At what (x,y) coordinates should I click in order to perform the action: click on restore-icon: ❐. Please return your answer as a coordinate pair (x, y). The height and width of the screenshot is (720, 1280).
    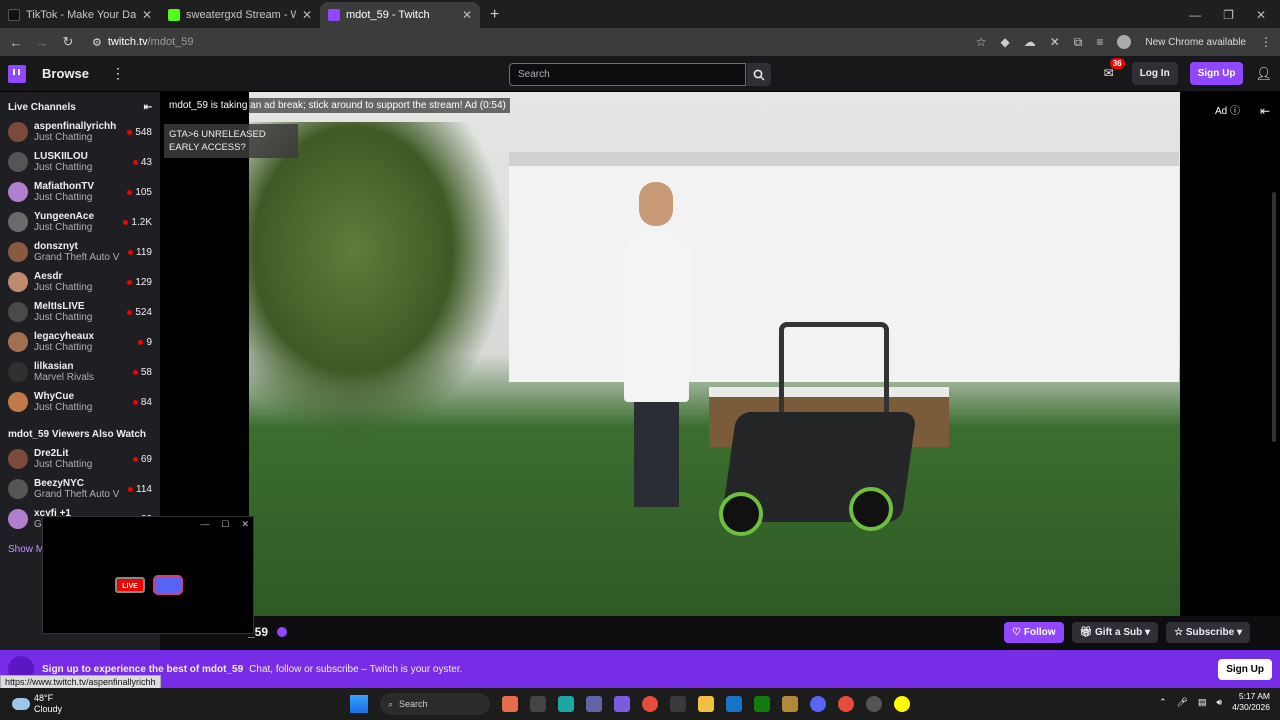
    Looking at the image, I should click on (1228, 15).